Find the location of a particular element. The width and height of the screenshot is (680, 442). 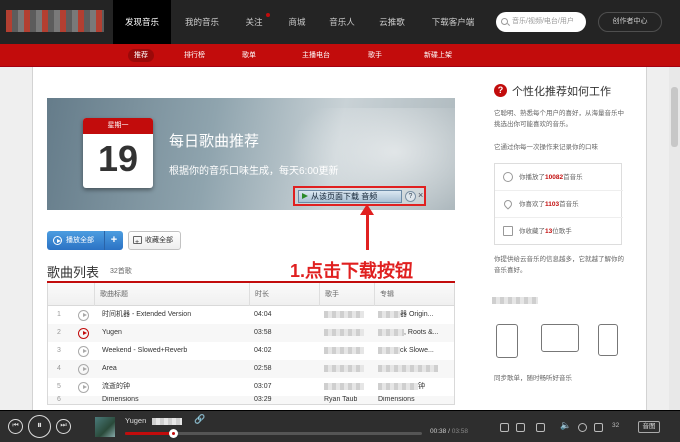

nav-my-music: 我的音乐 is located at coordinates (202, 22).